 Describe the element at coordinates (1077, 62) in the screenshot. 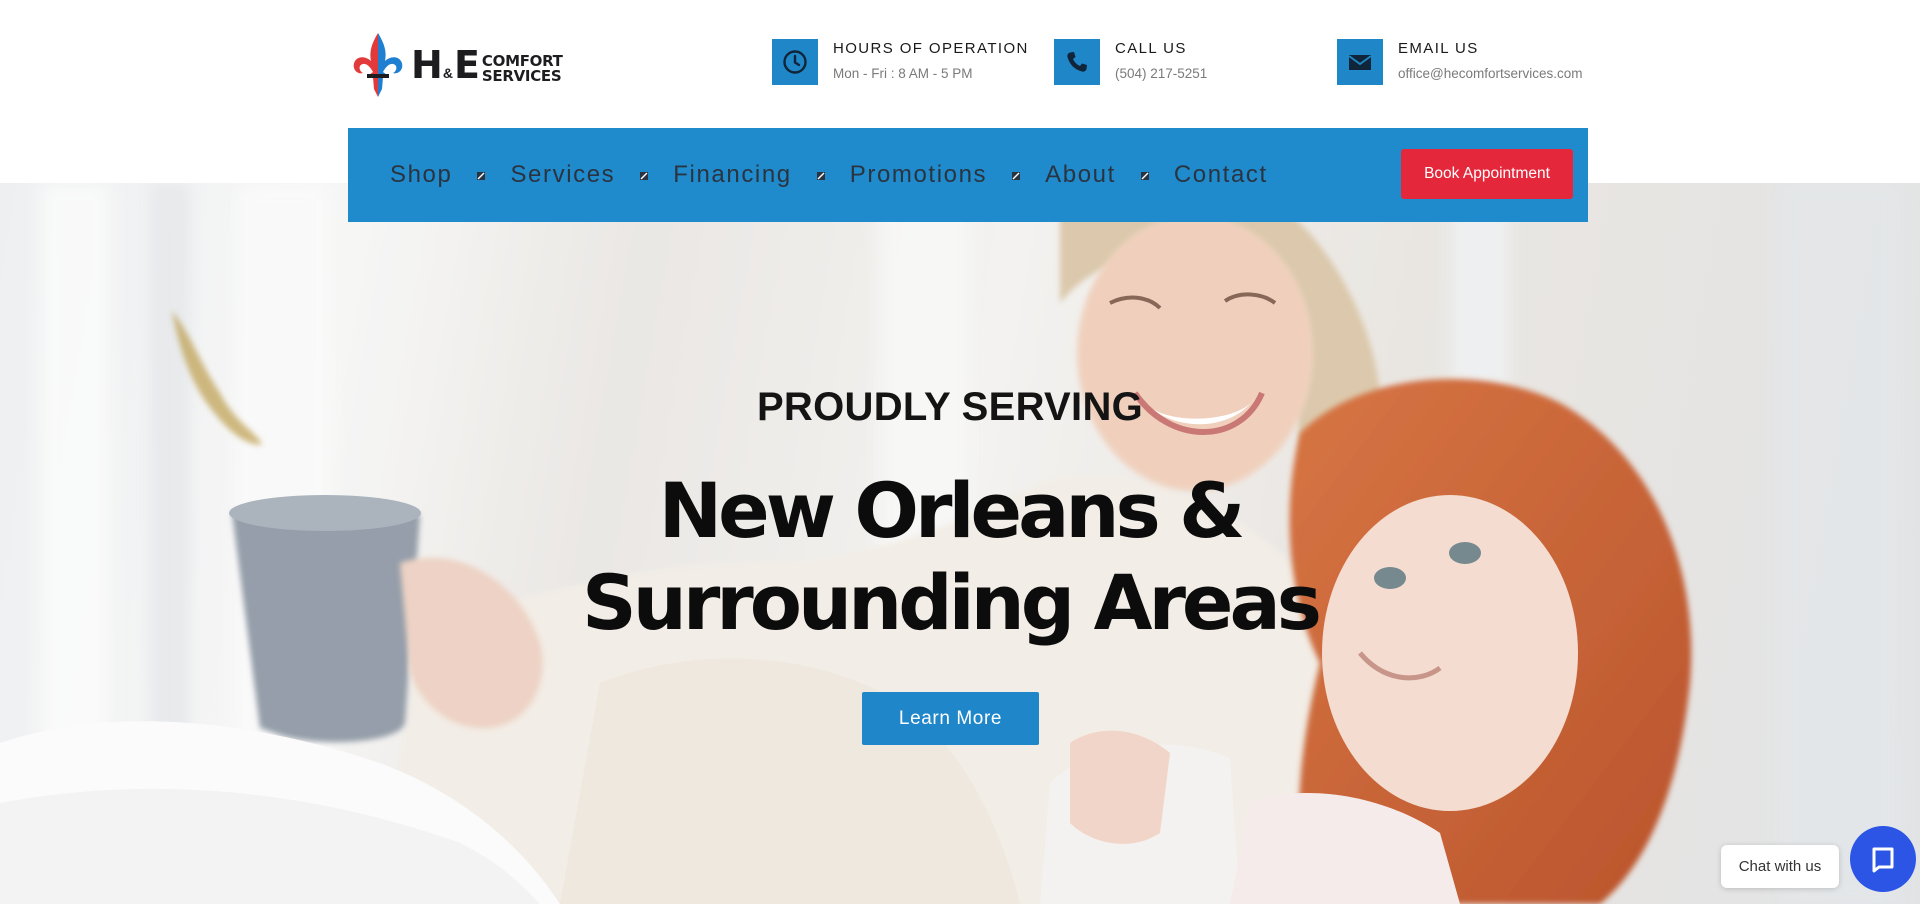

I see `phone-icon` at that location.